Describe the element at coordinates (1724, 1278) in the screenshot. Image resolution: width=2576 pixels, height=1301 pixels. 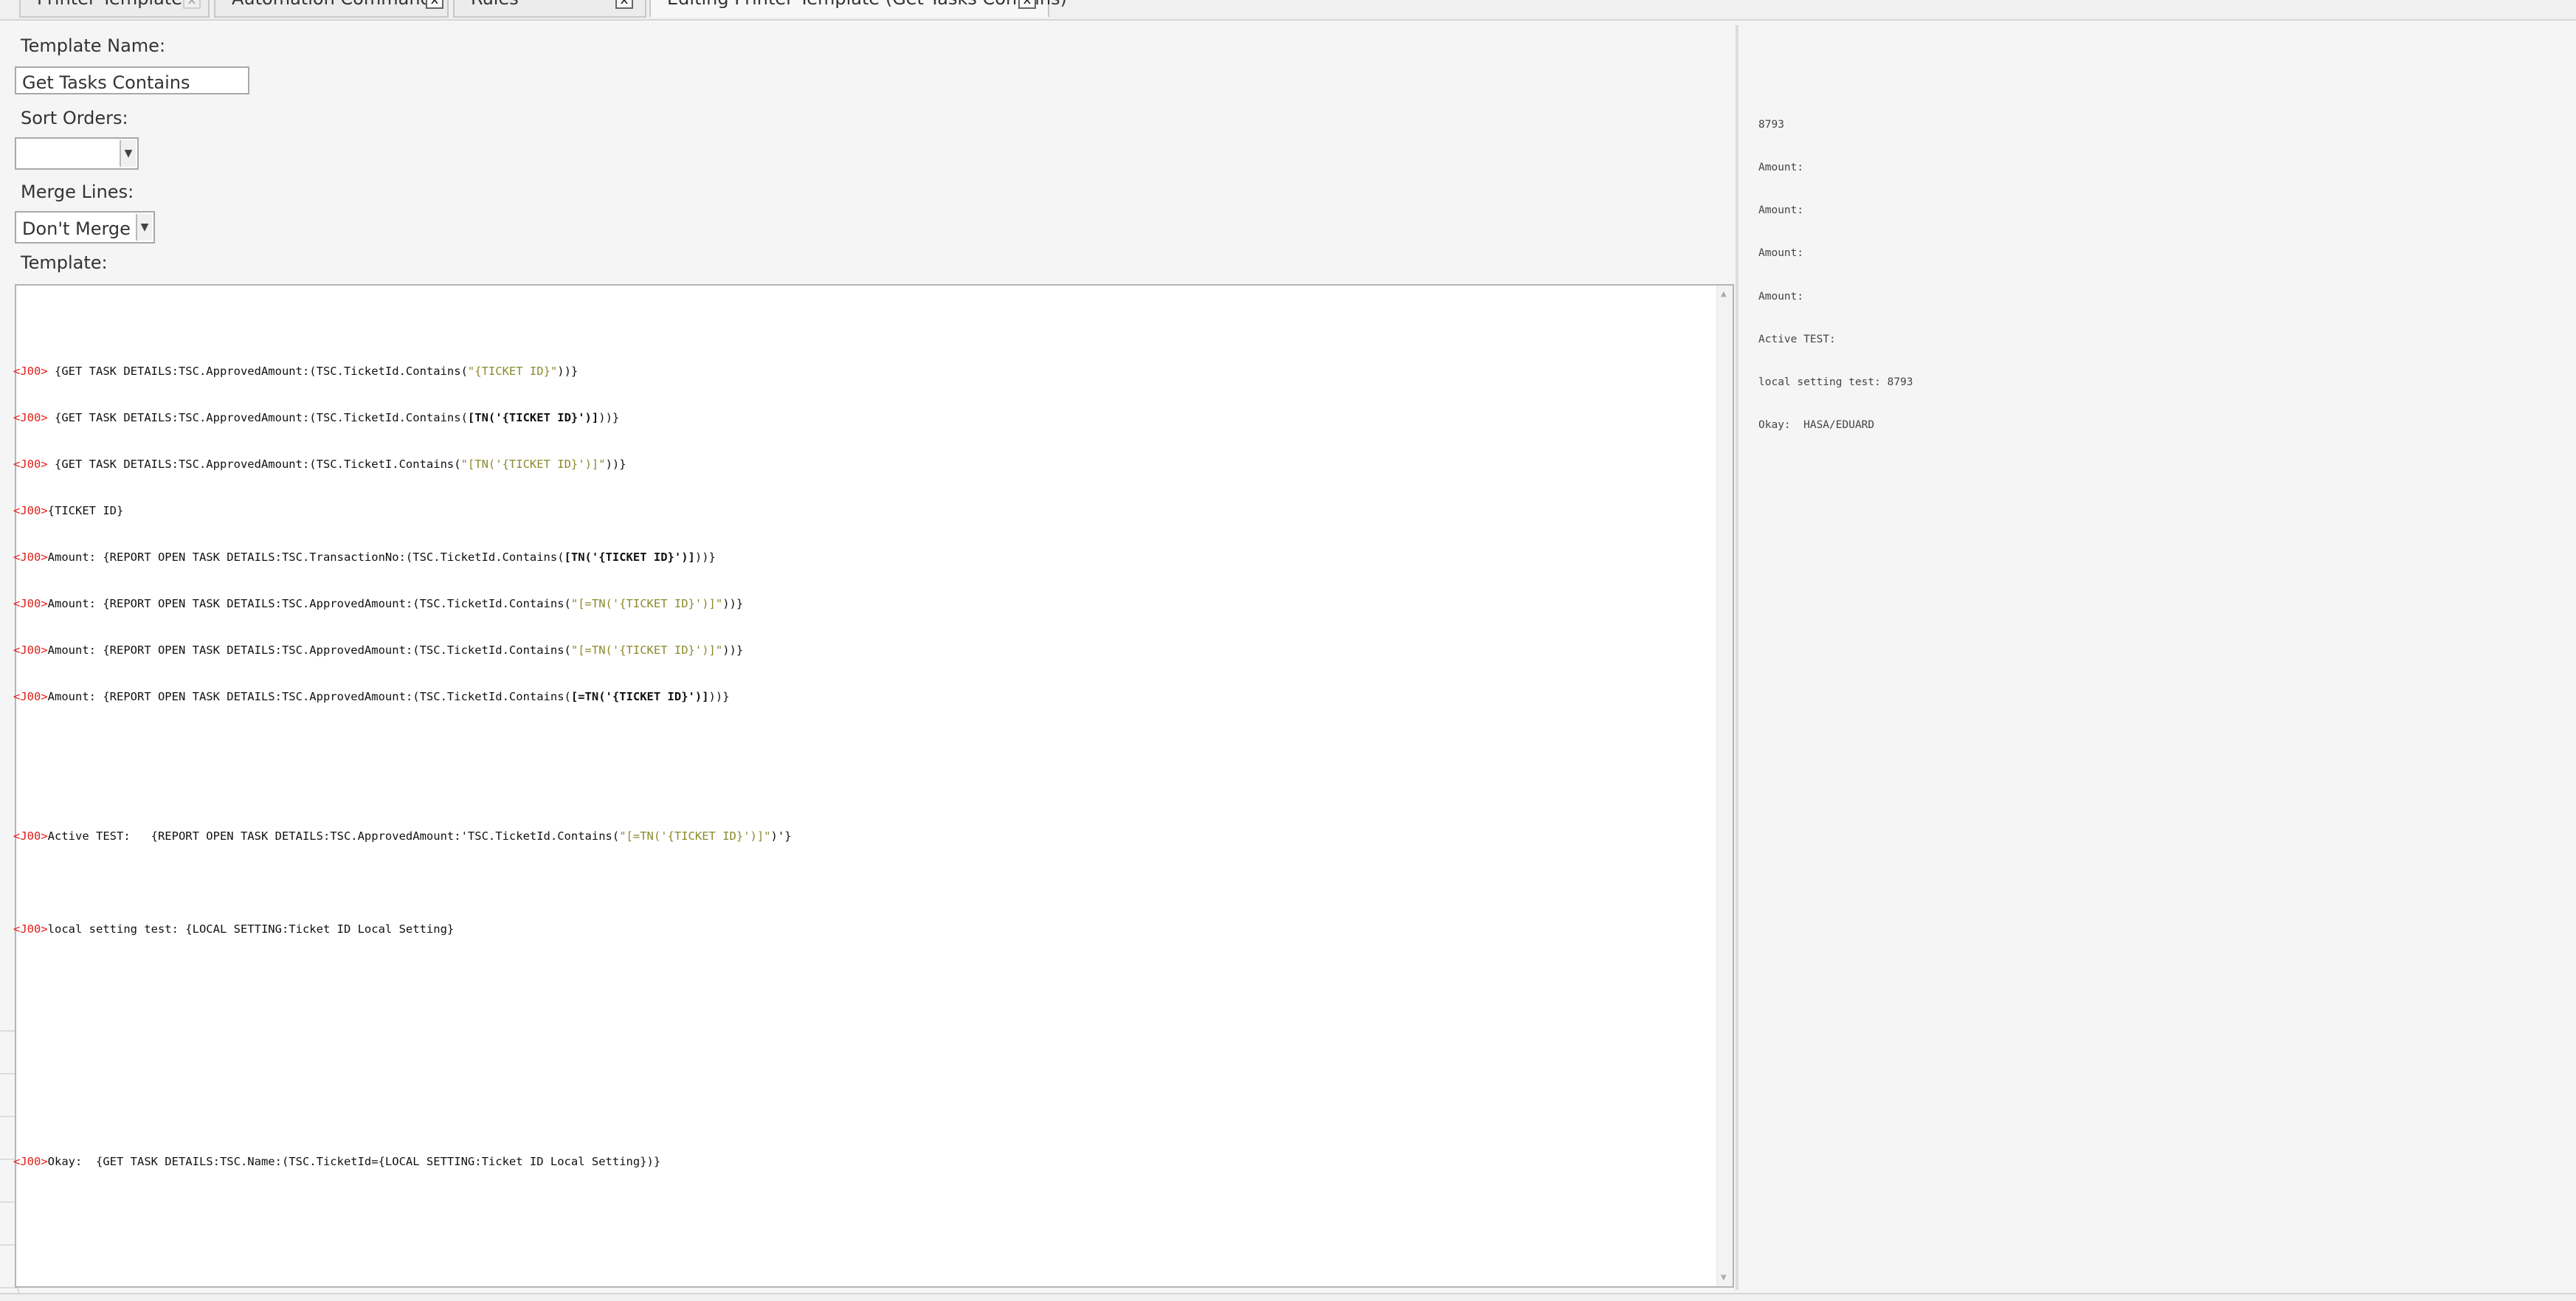
I see `scroll-down-icon: ▼` at that location.